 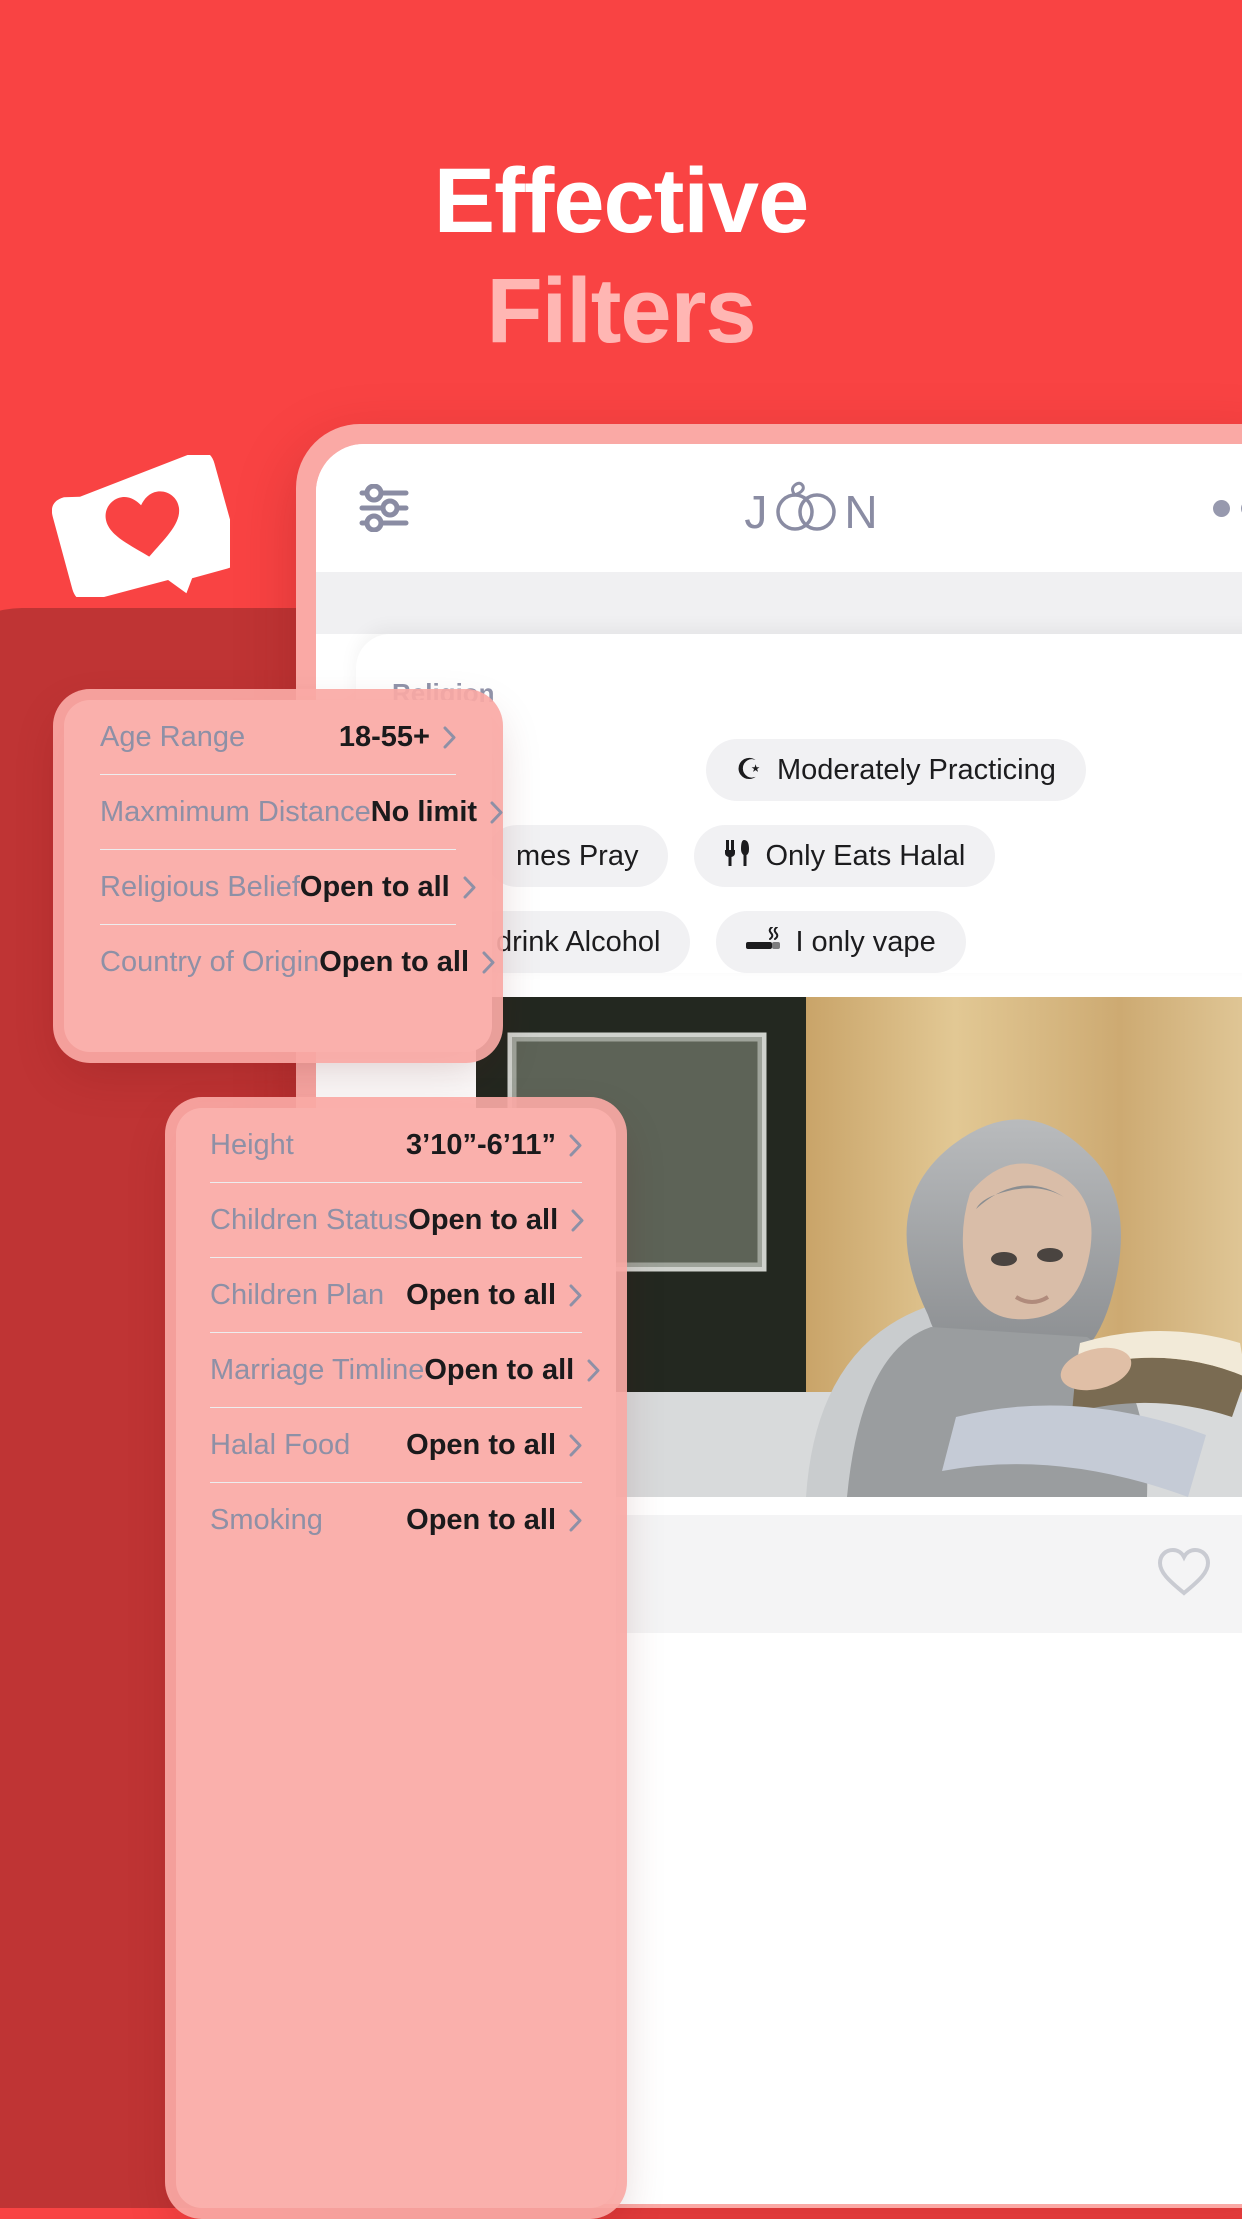 I want to click on header-divider-strip, so click(x=779, y=603).